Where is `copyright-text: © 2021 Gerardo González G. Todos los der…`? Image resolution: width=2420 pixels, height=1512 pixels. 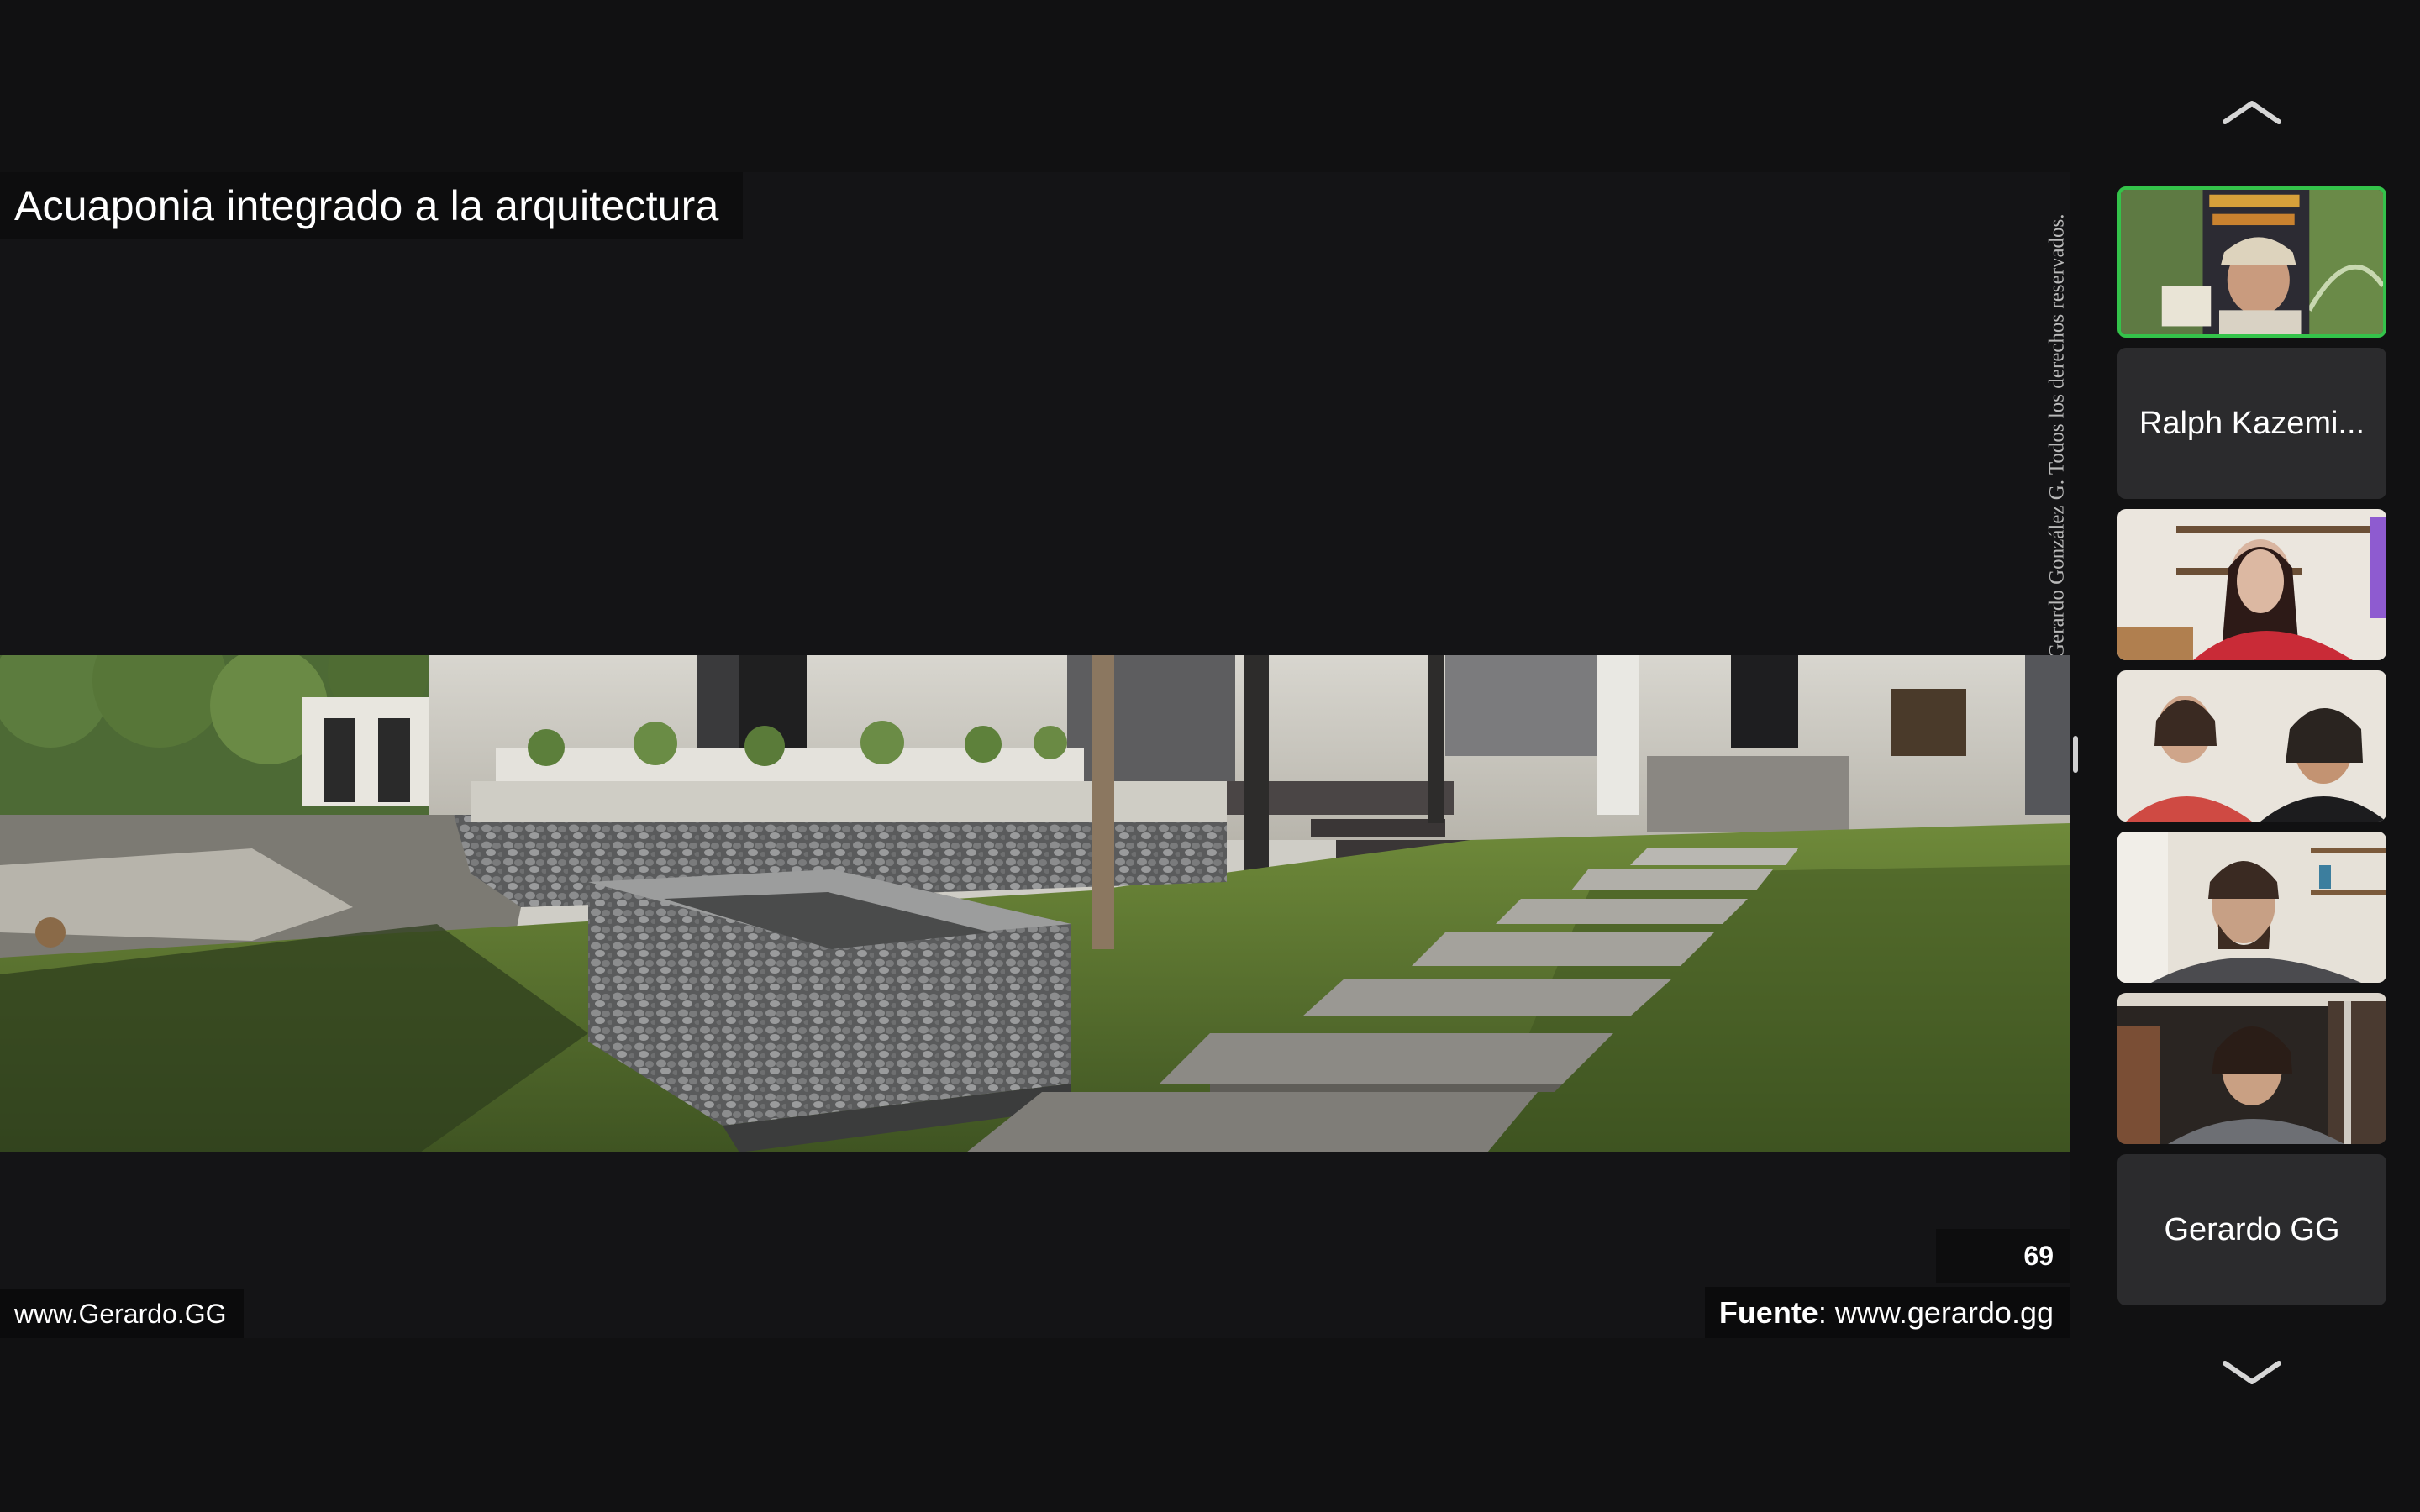
copyright-text: © 2021 Gerardo González G. Todos los der… is located at coordinates (2057, 470).